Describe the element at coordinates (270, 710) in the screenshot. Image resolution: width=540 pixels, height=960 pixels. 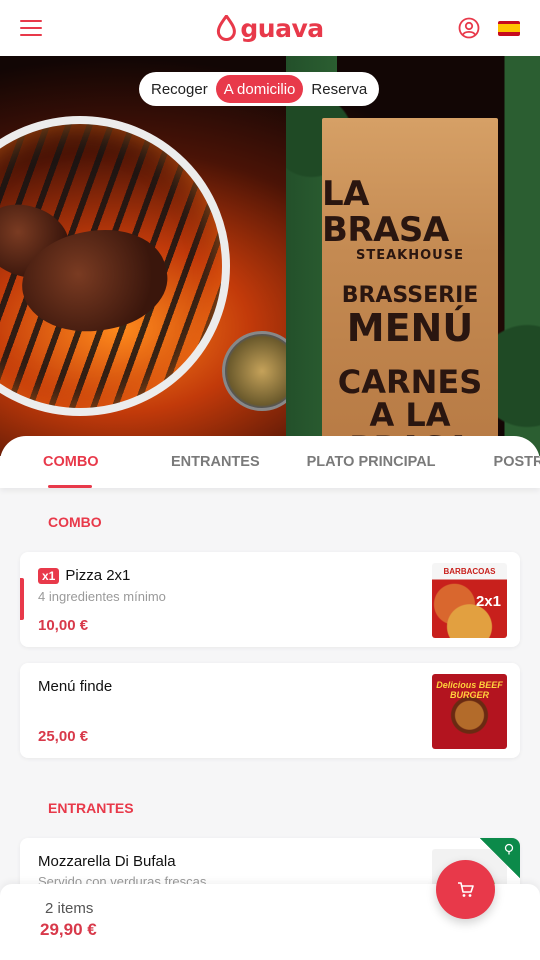
I see `product-card-menu-finde: Menú finde 25,00 € Delicious BEEF BURGER` at that location.